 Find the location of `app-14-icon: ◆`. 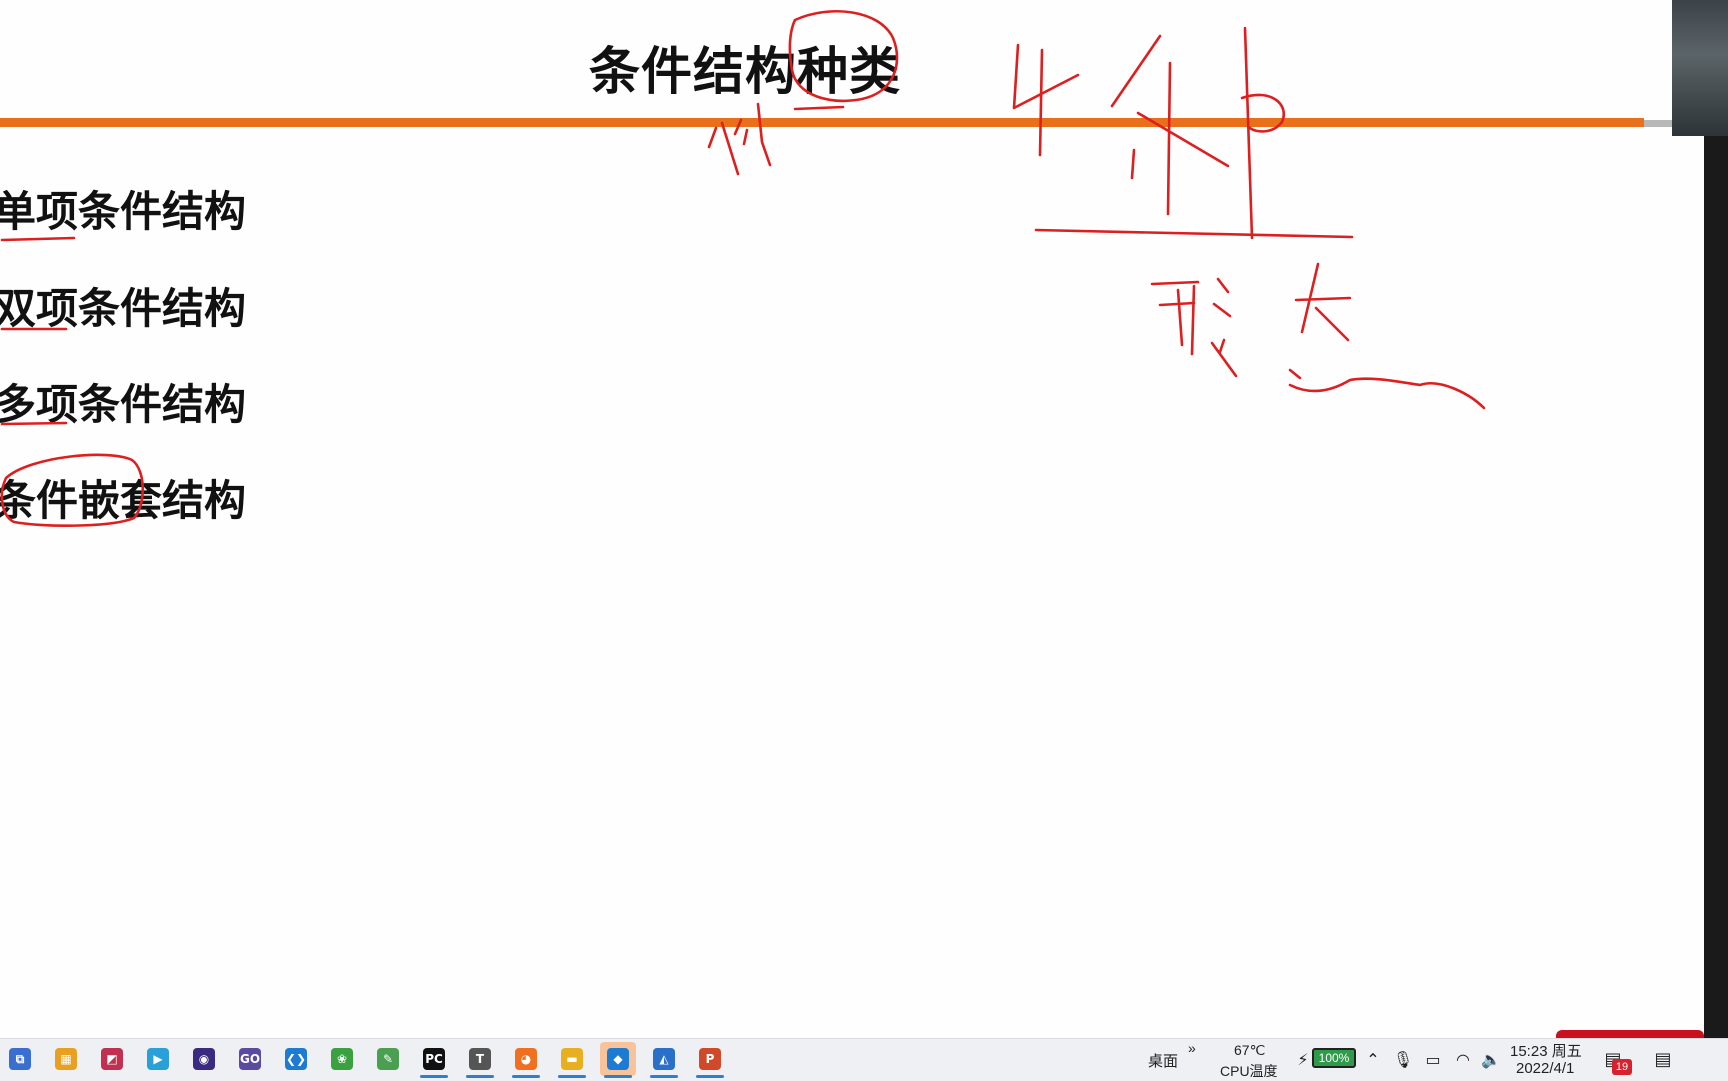

app-14-icon: ◆ is located at coordinates (618, 1060).